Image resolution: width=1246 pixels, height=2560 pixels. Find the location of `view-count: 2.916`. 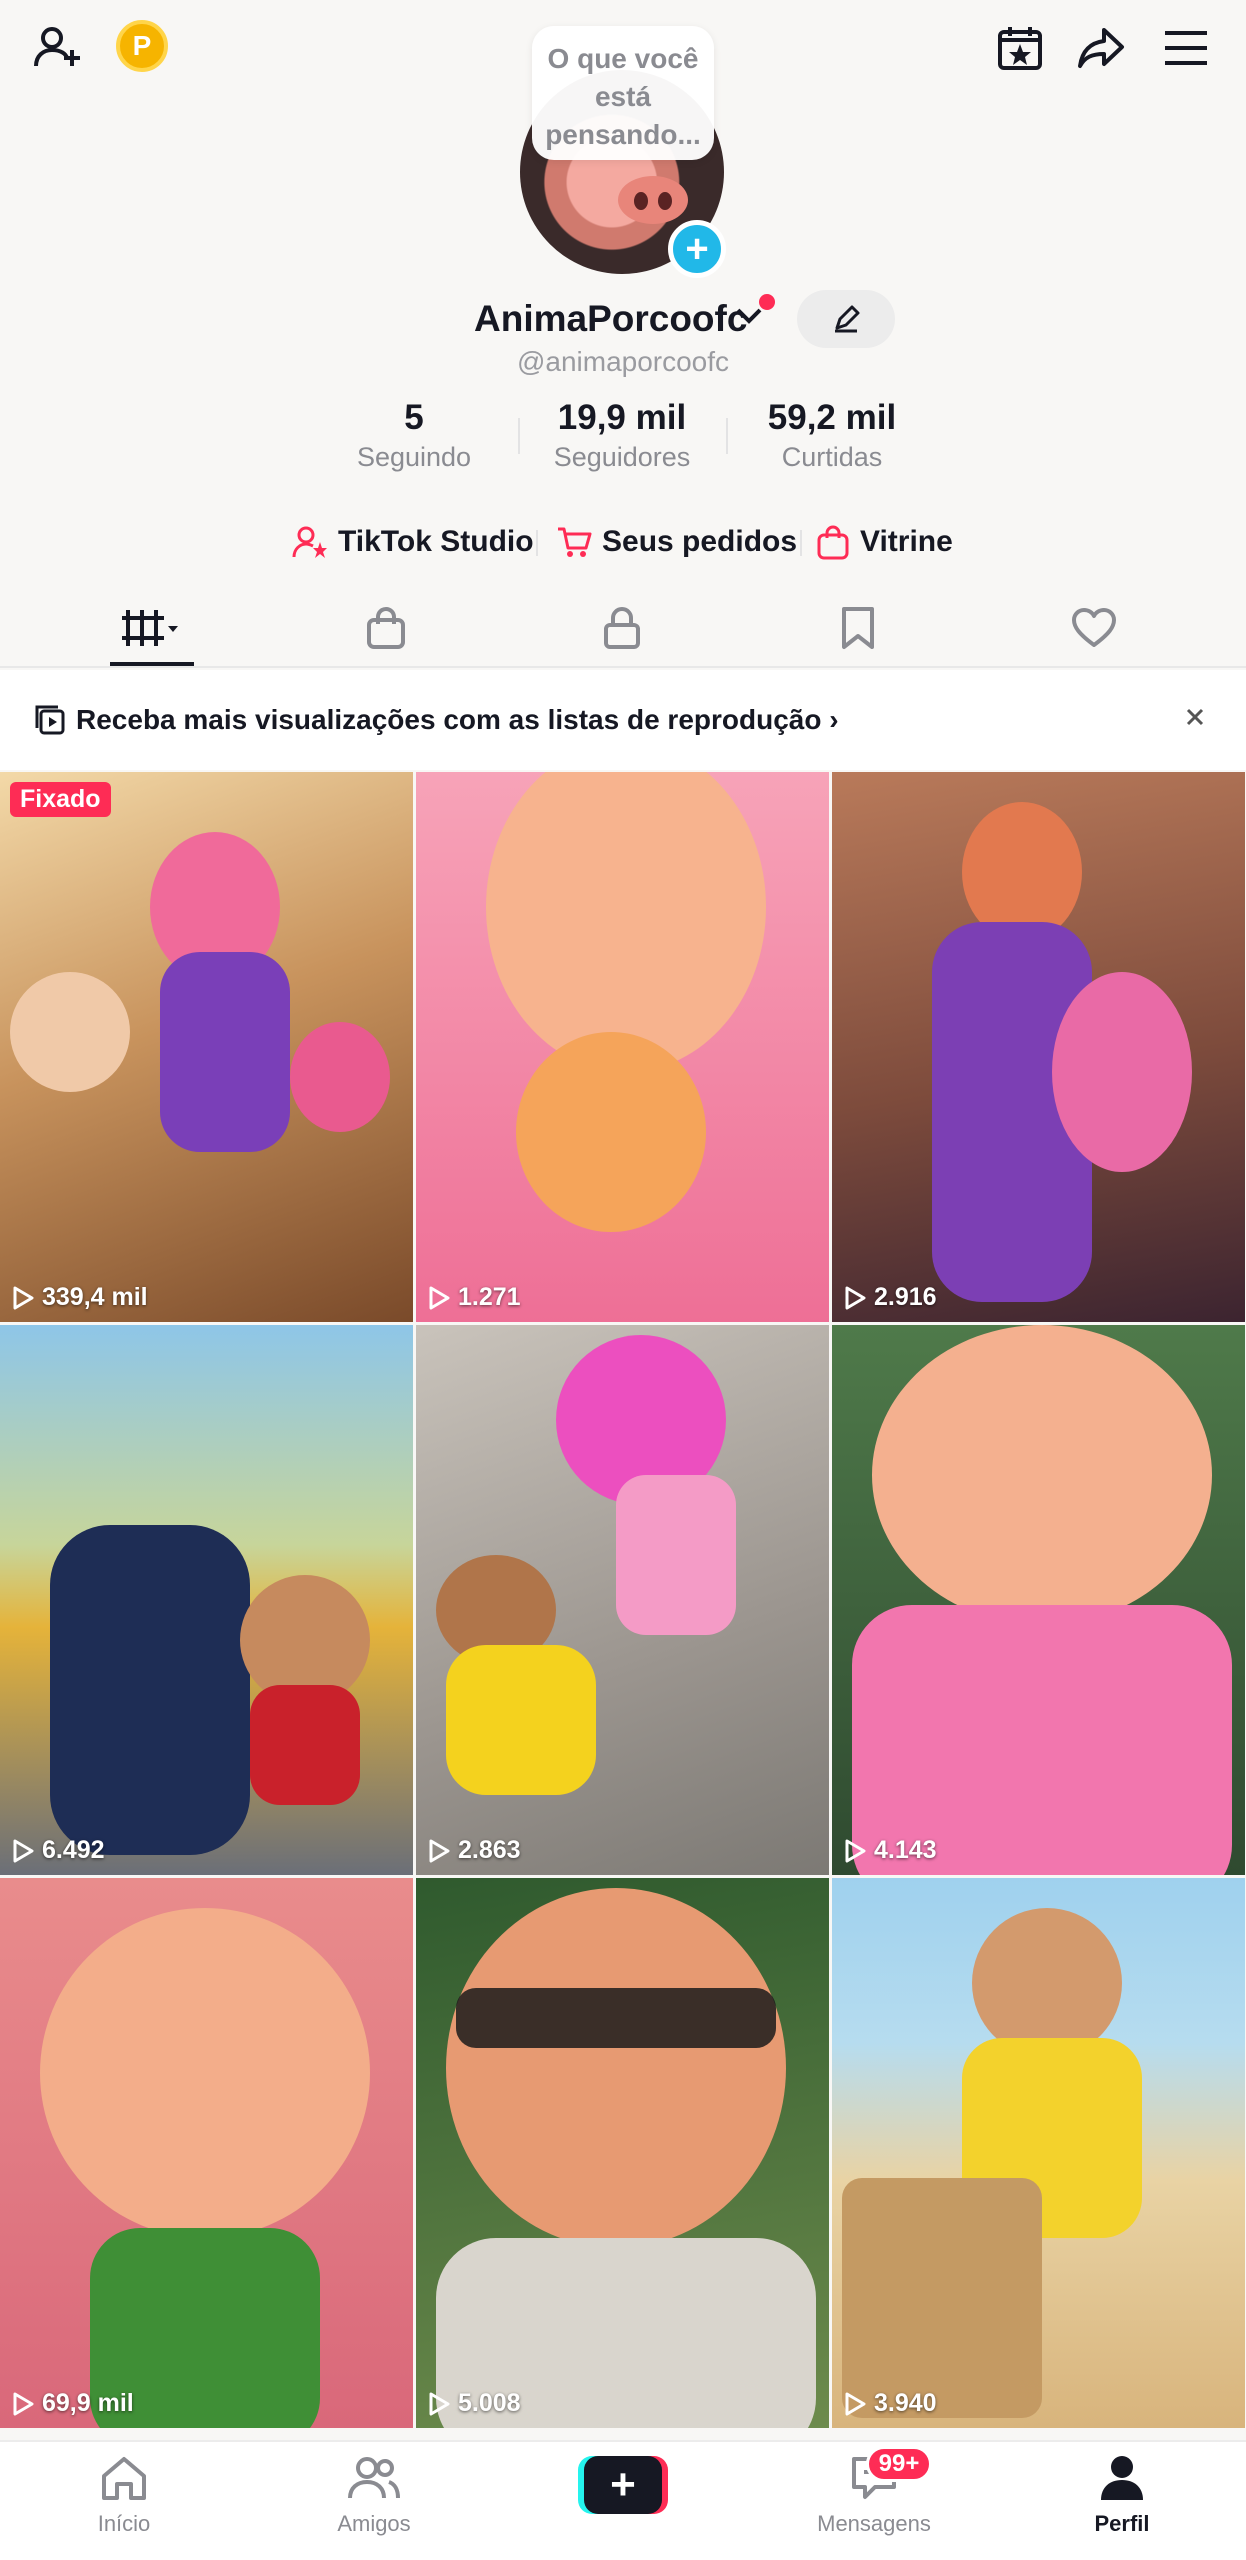

view-count: 2.916 is located at coordinates (890, 1297).